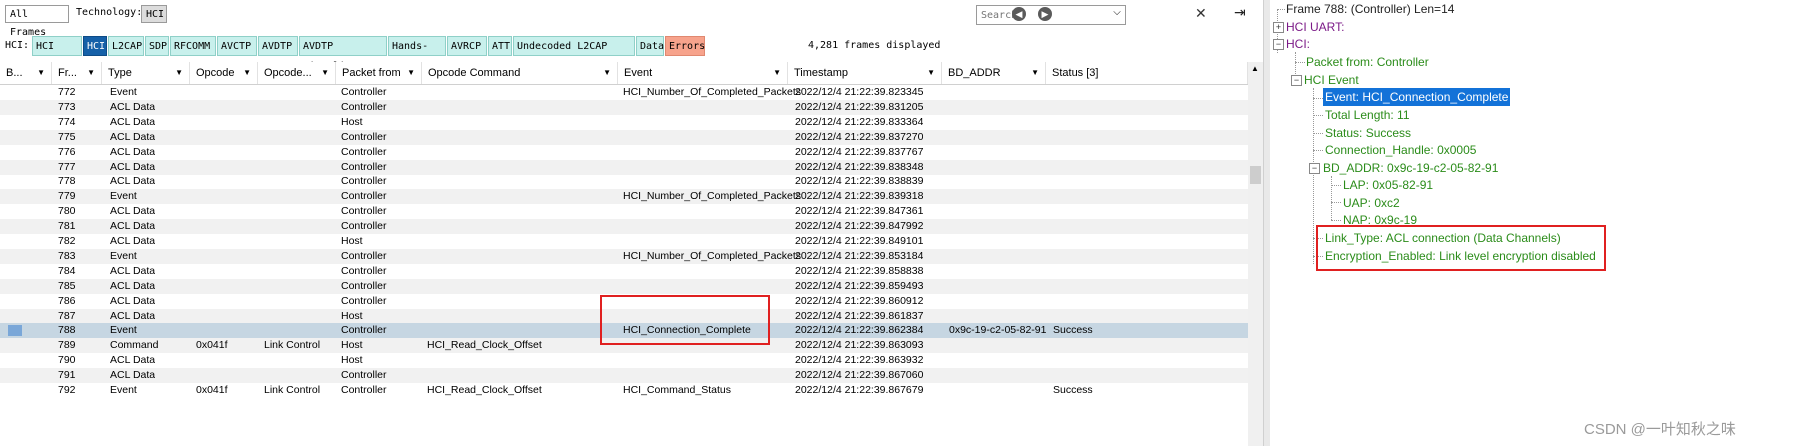 The image size is (1794, 446). What do you see at coordinates (994, 73) in the screenshot?
I see `column-header: BD_ADDR ▼` at bounding box center [994, 73].